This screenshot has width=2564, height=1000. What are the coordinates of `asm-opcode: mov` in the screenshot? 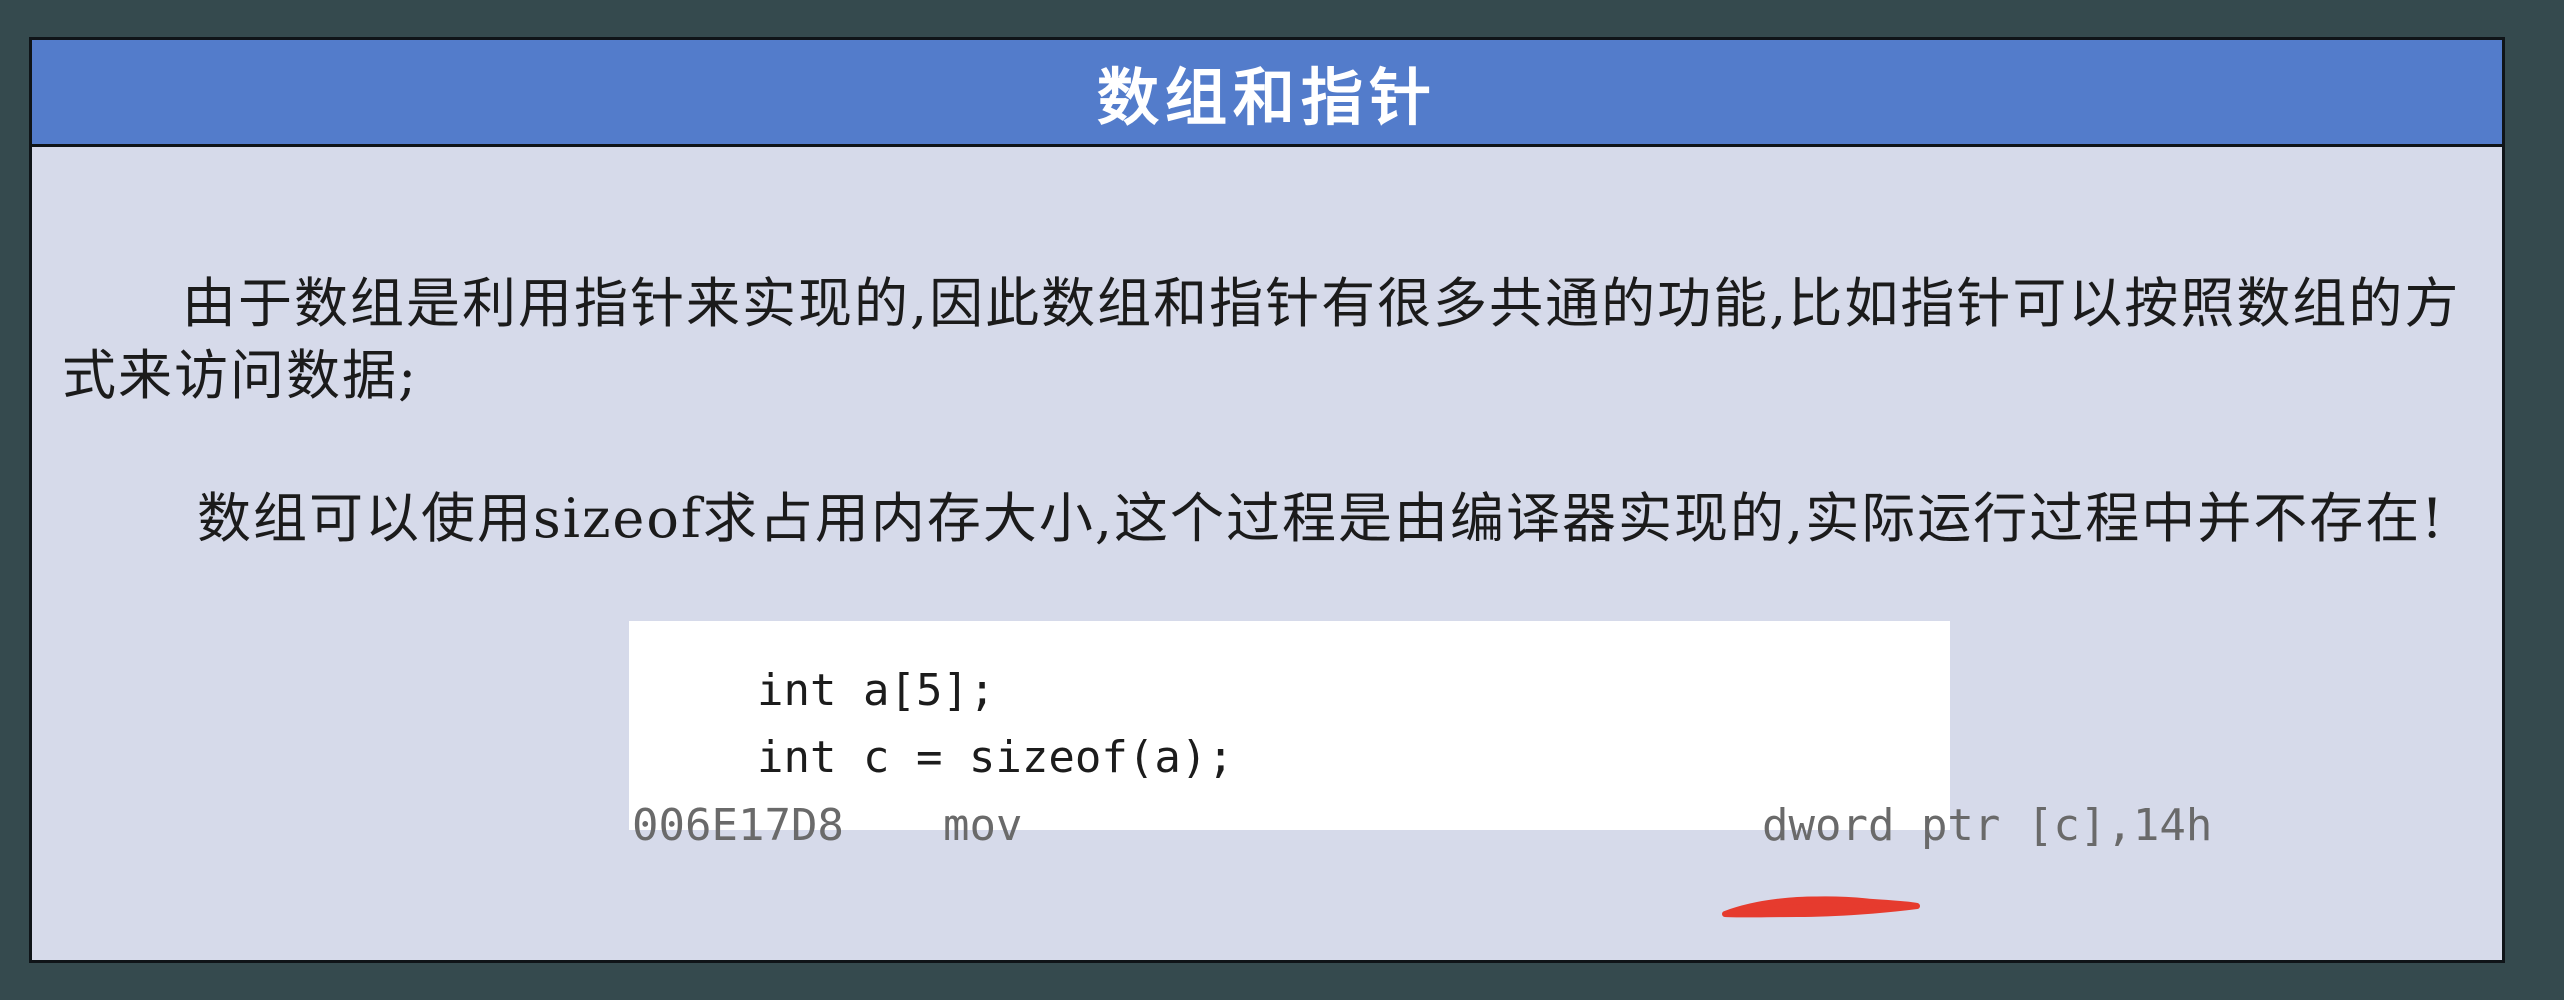 It's located at (983, 825).